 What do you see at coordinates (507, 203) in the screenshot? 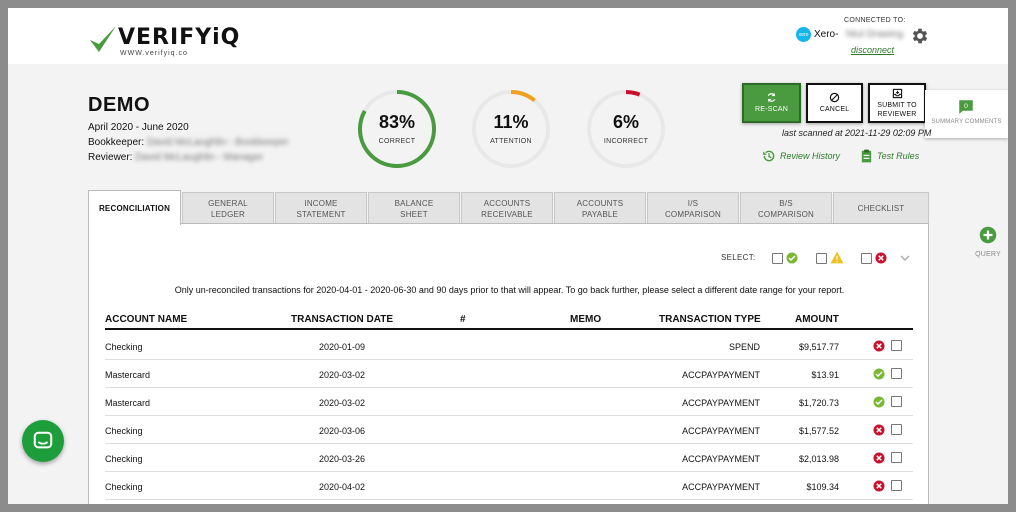
I see `tab-label: ACCOUNTS` at bounding box center [507, 203].